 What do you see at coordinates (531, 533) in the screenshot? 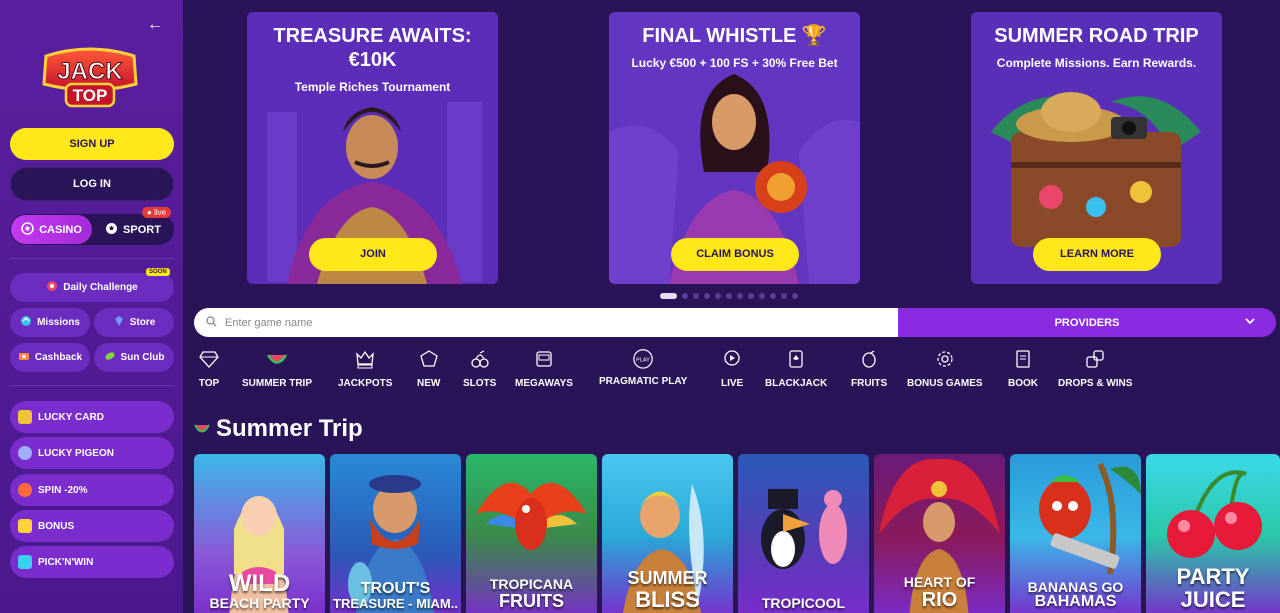
I see `game-tile: TROPICANA FRUITS` at bounding box center [531, 533].